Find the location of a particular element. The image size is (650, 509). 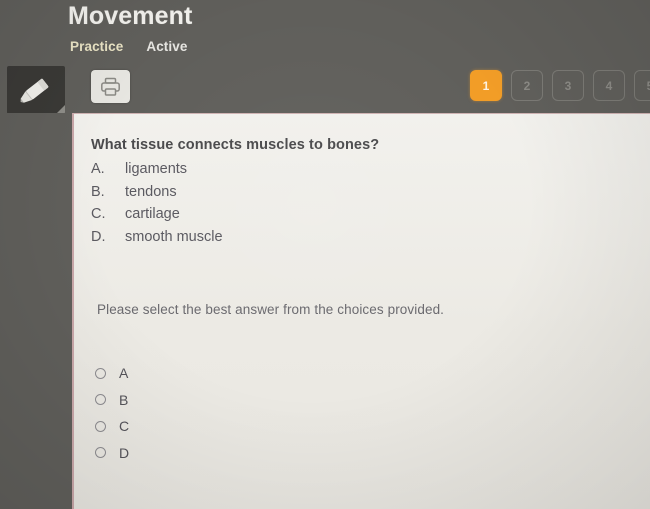

answer-option-label: B is located at coordinates (124, 399).